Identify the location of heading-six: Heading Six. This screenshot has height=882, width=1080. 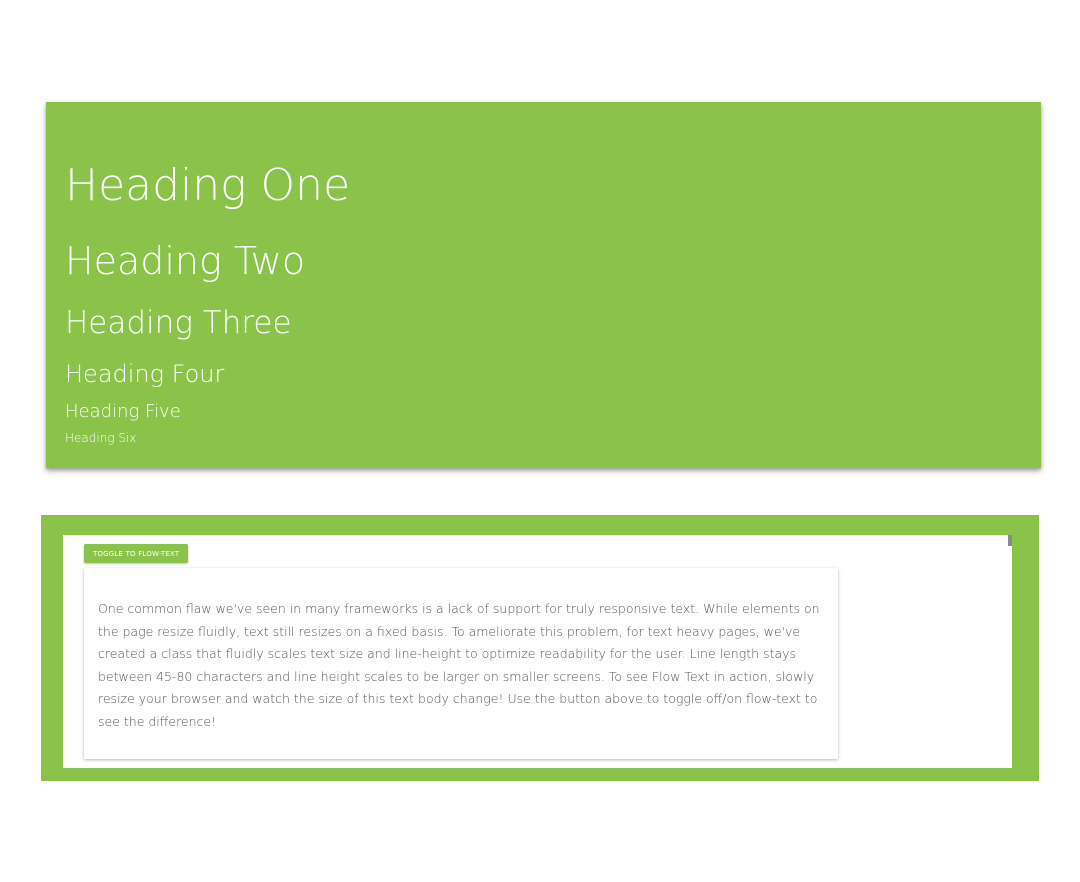
(101, 438).